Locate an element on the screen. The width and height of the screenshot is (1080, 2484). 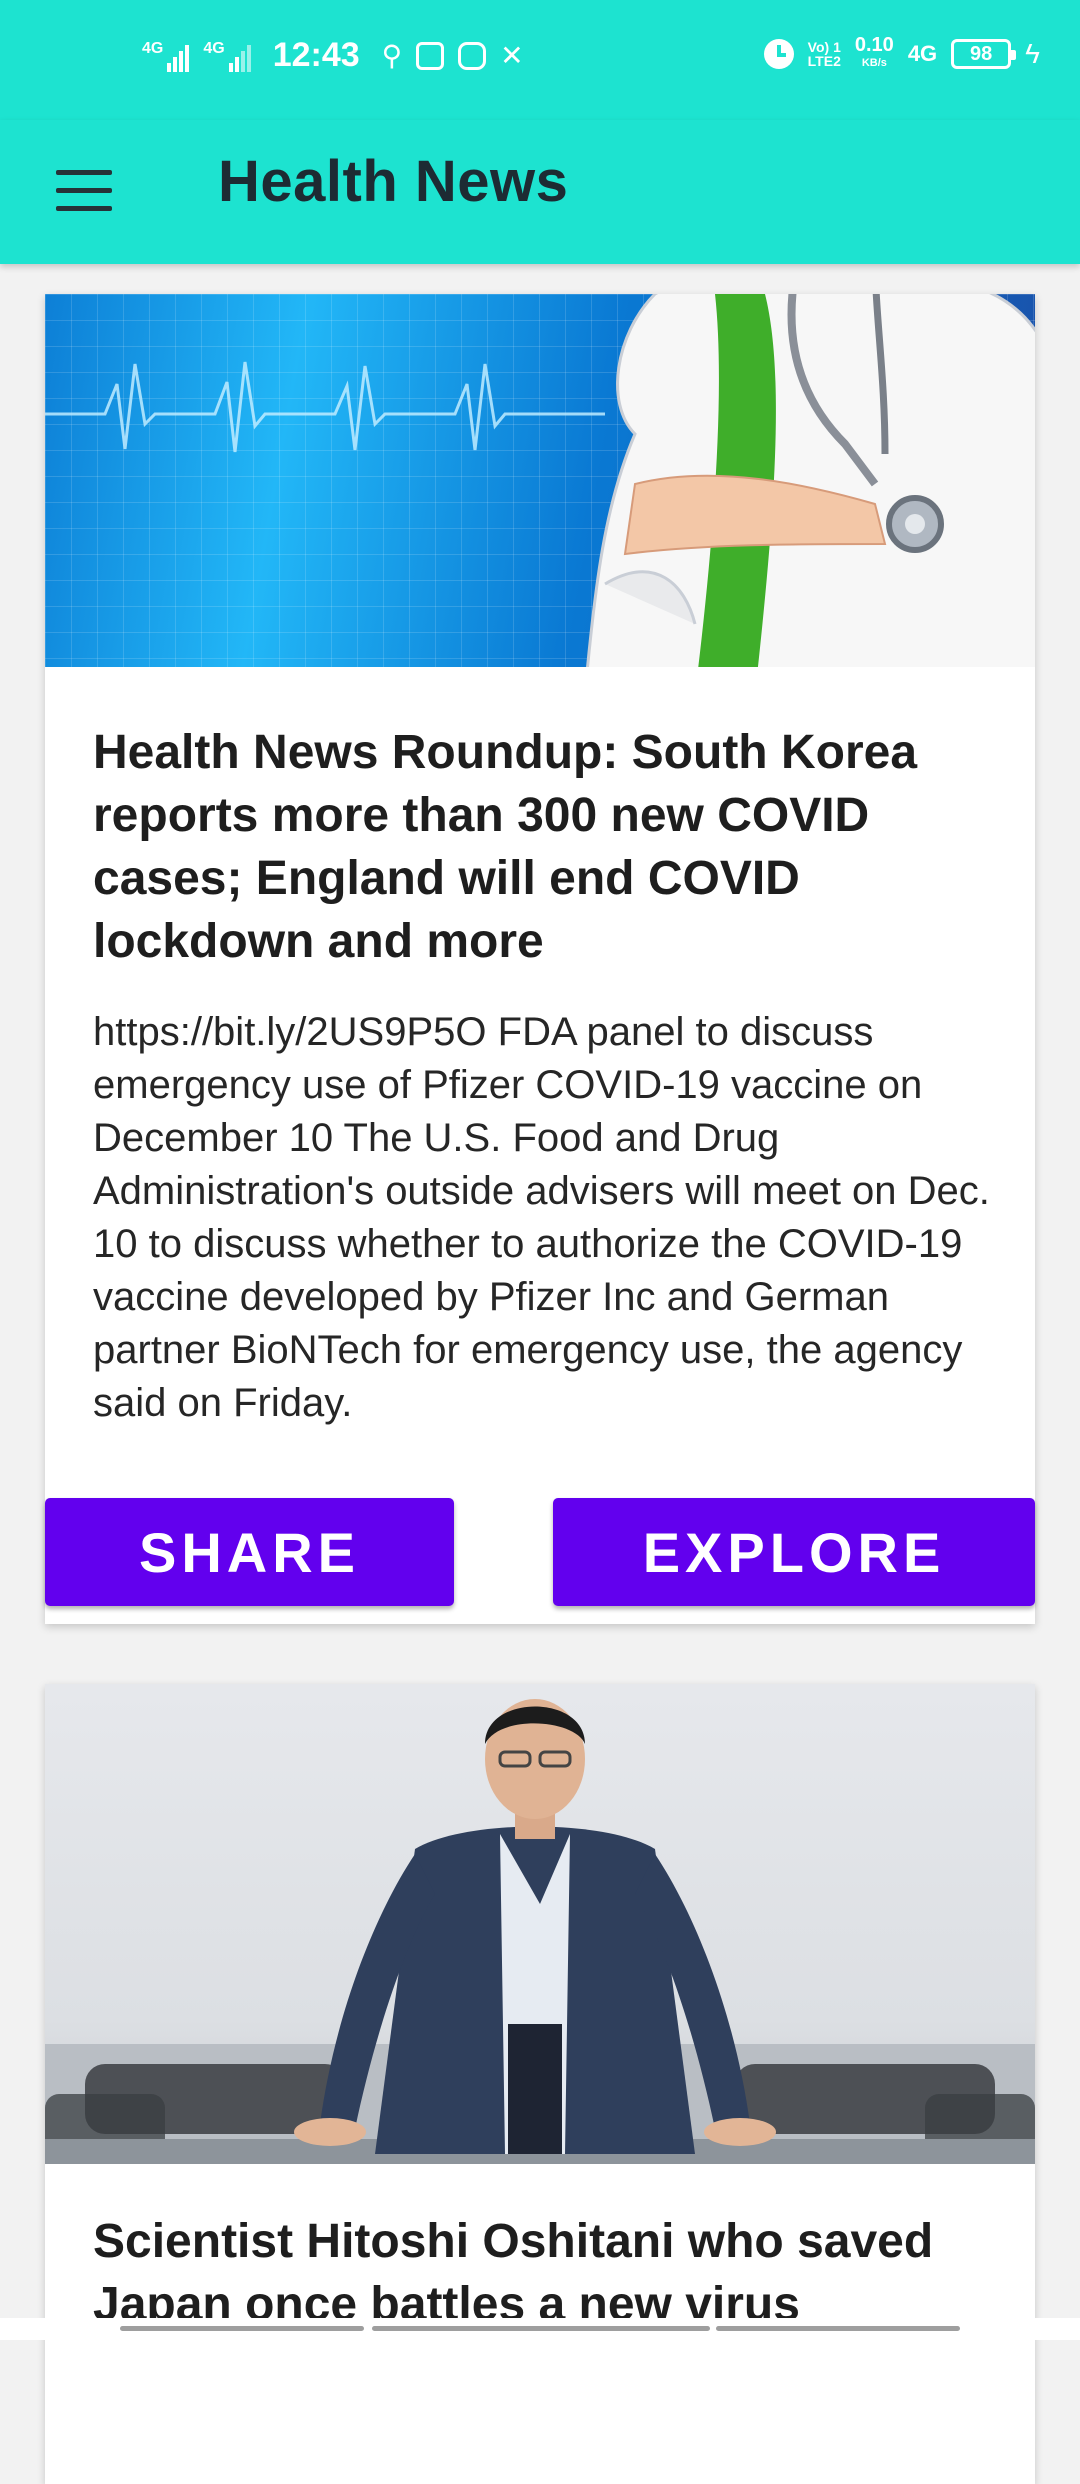
clock-time: 12:43 is located at coordinates (316, 55).